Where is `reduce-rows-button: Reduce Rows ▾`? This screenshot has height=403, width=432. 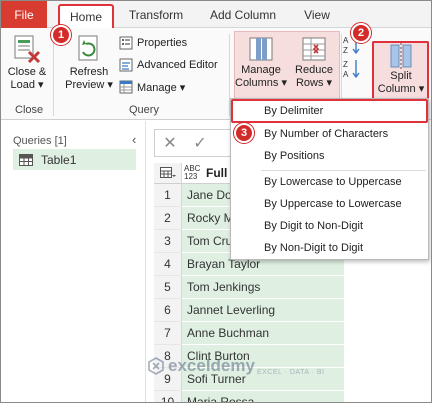 reduce-rows-button: Reduce Rows ▾ is located at coordinates (314, 63).